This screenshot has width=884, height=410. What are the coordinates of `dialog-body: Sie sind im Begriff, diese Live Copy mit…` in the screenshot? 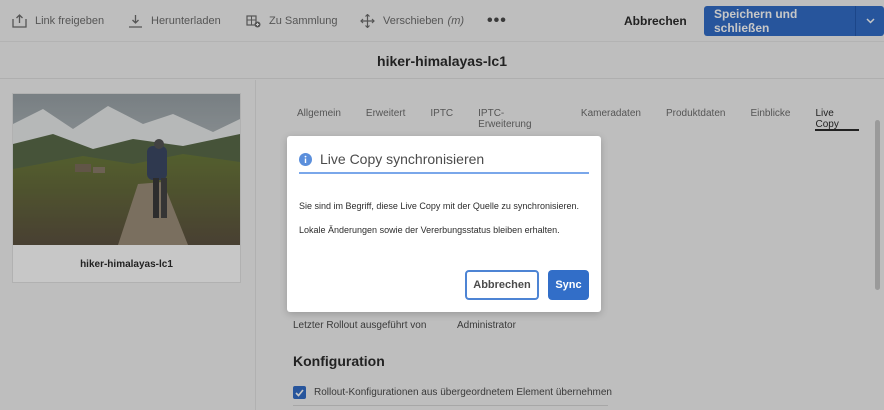 It's located at (446, 224).